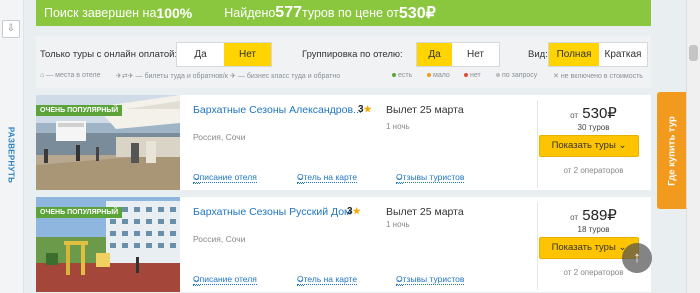 The height and width of the screenshot is (293, 700). Describe the element at coordinates (11, 155) in the screenshot. I see `expand-panel-toggle: РАЗВЕРНУТЬ` at that location.